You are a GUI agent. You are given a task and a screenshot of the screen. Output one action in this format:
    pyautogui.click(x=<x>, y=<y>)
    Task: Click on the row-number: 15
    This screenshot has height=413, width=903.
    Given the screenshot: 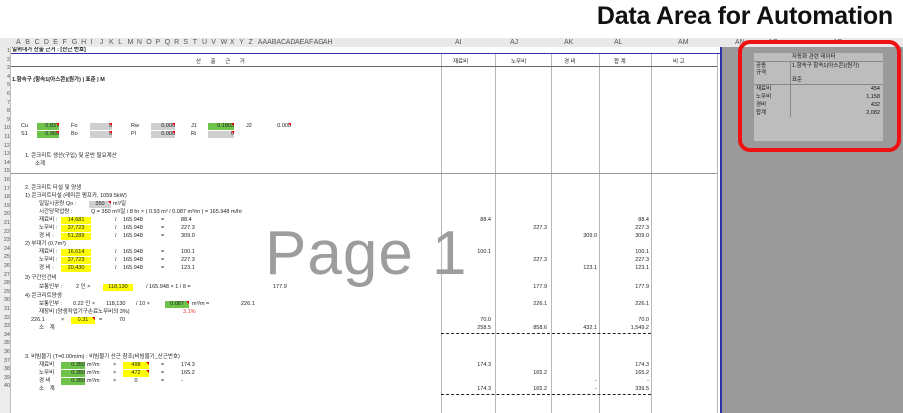 What is the action you would take?
    pyautogui.click(x=5, y=171)
    